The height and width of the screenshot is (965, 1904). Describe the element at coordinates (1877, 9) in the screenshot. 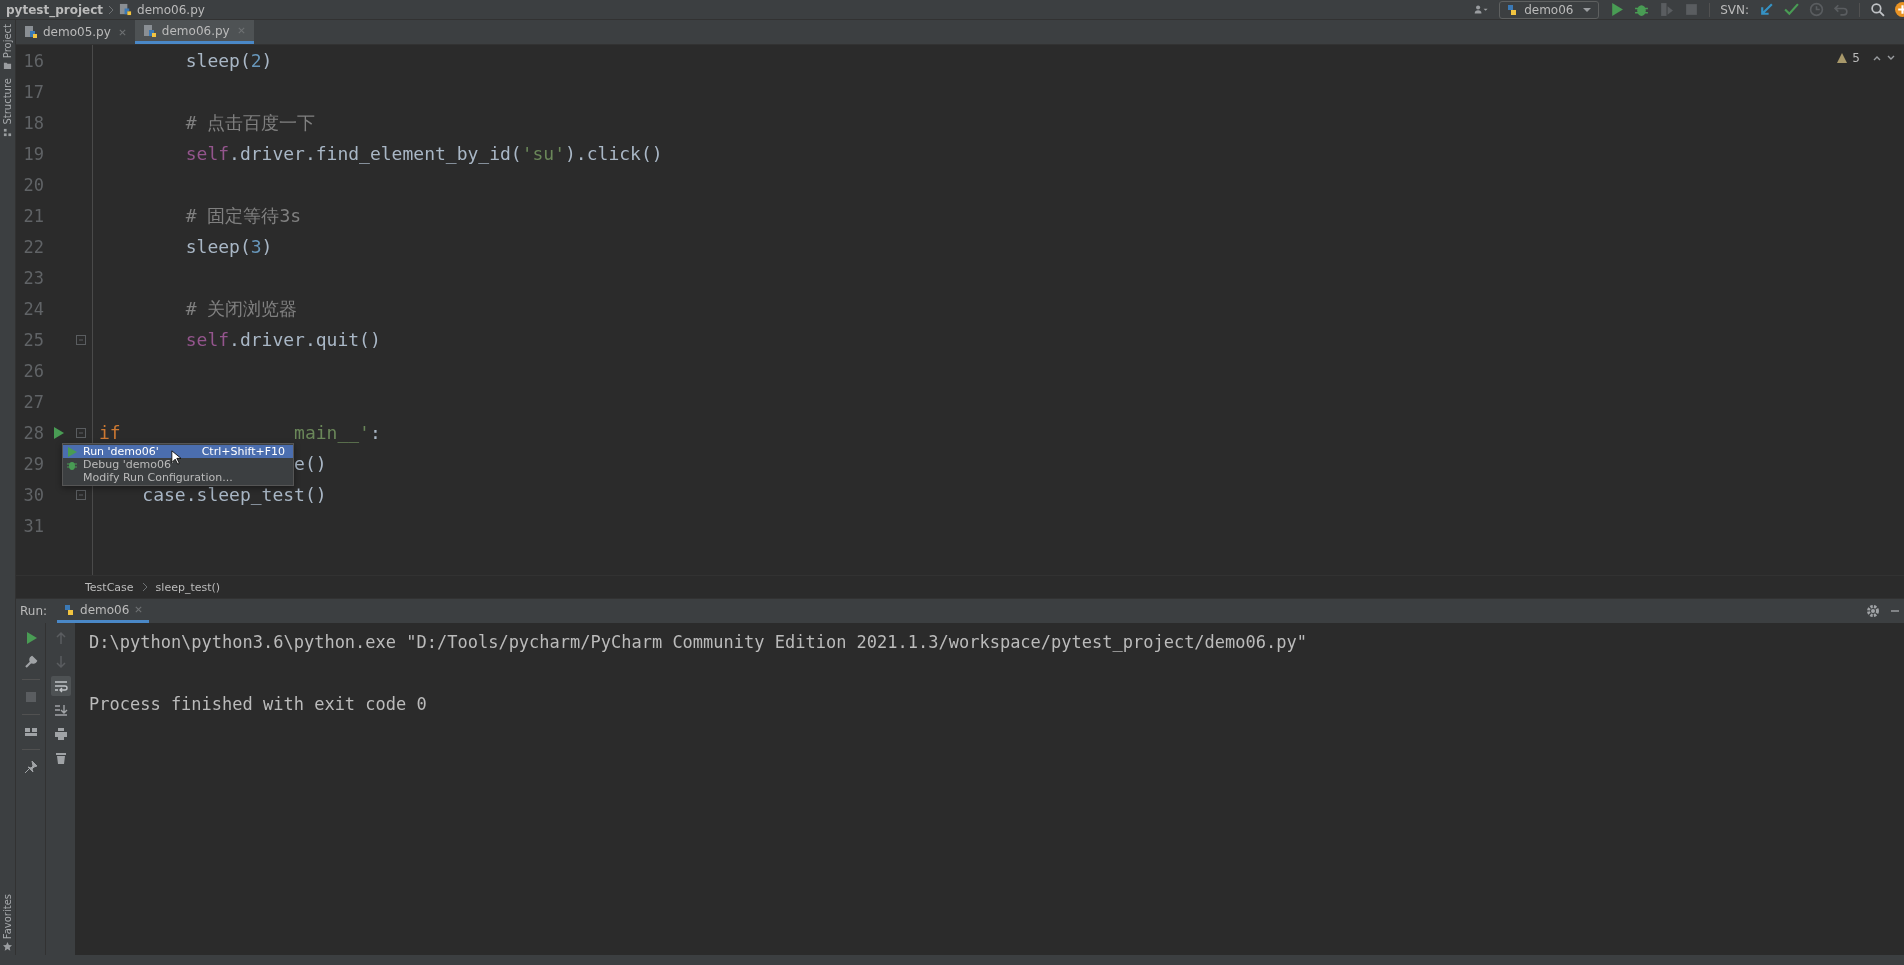

I see `search-icon` at that location.